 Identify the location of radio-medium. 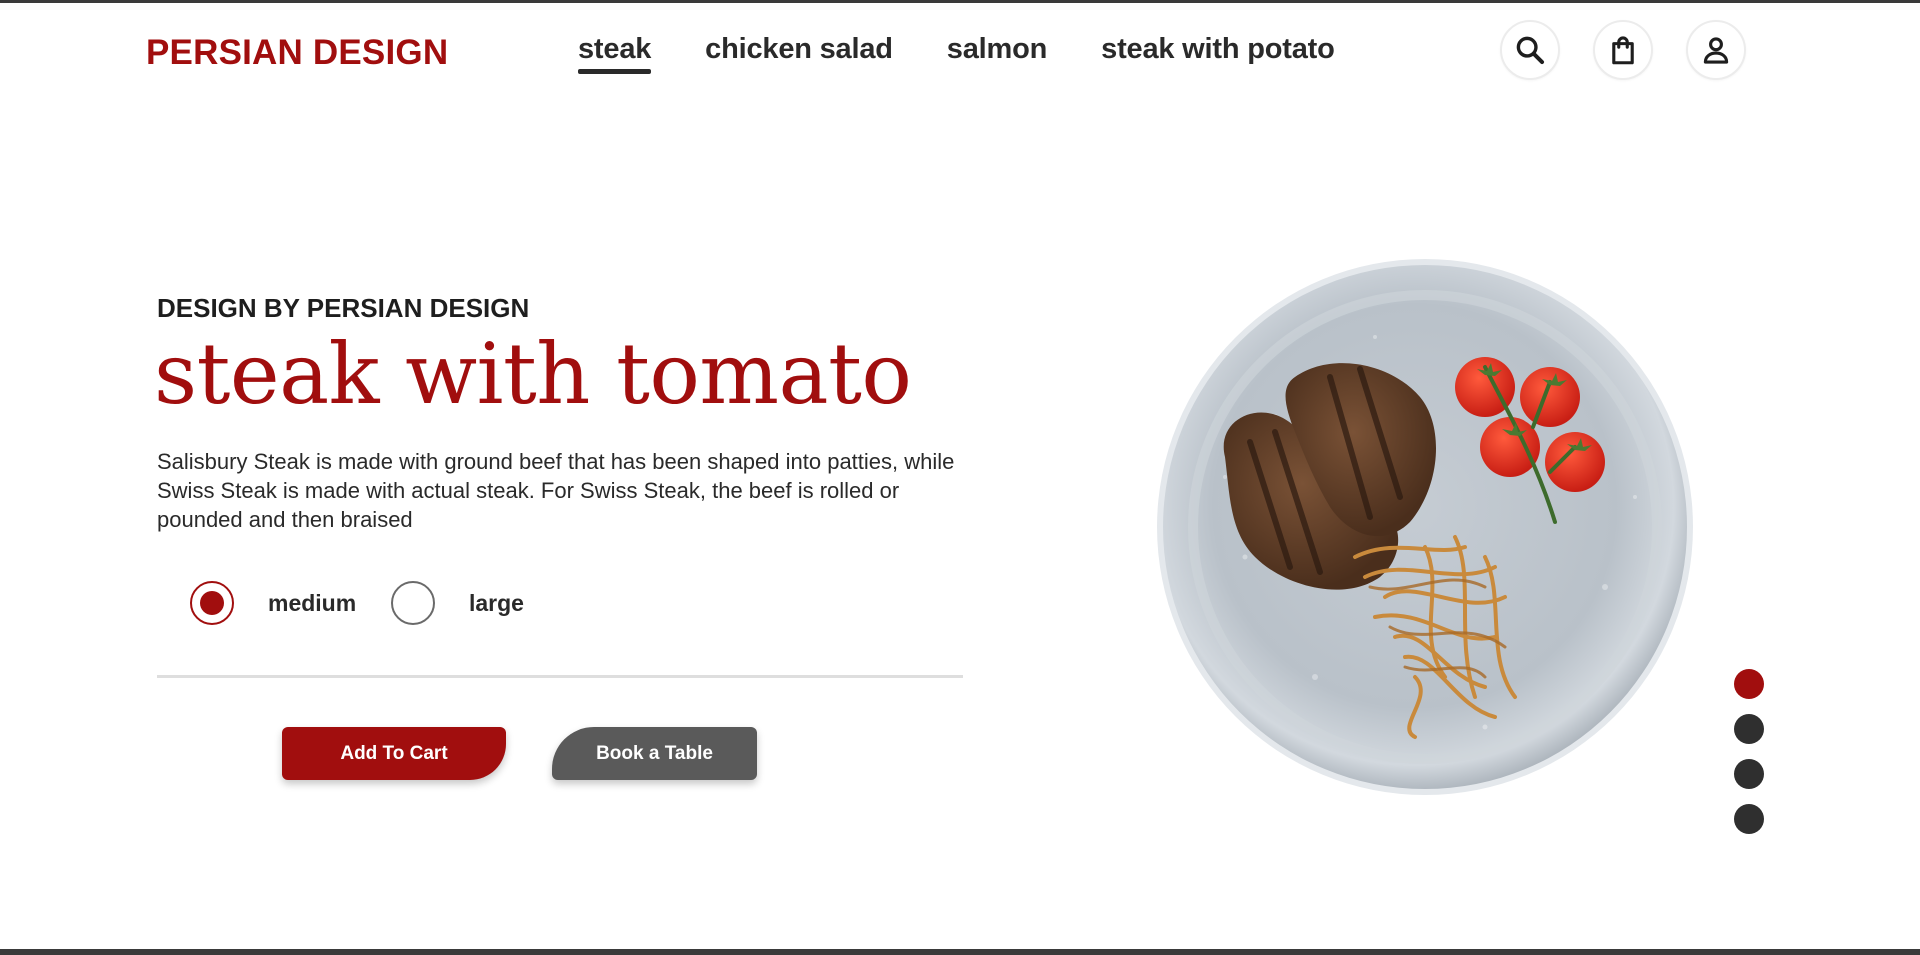
(212, 603).